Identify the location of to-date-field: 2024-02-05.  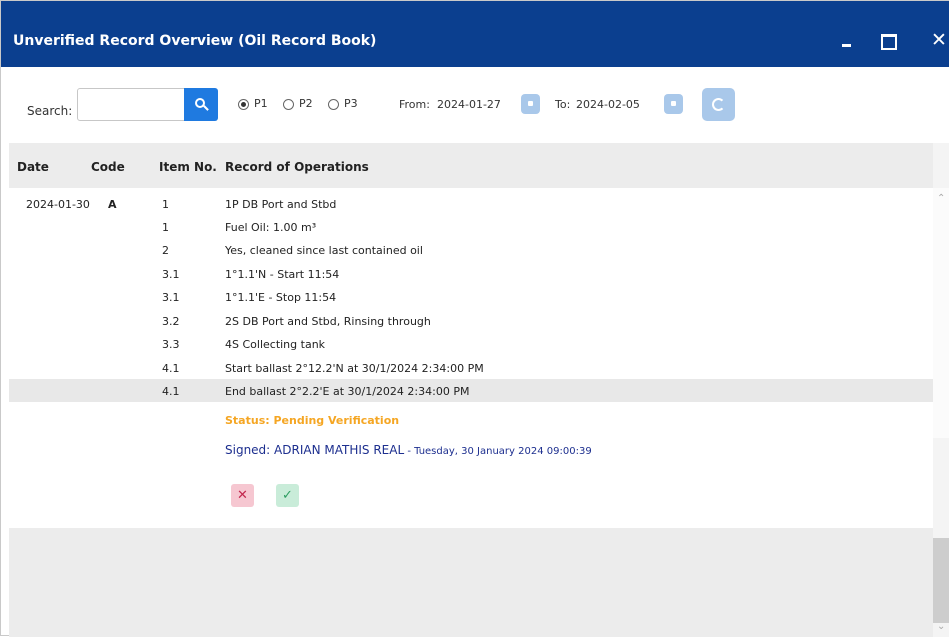
(608, 104).